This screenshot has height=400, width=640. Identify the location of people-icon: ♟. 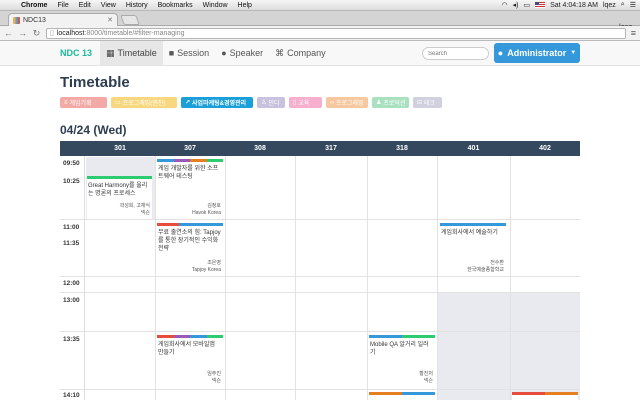
(379, 103).